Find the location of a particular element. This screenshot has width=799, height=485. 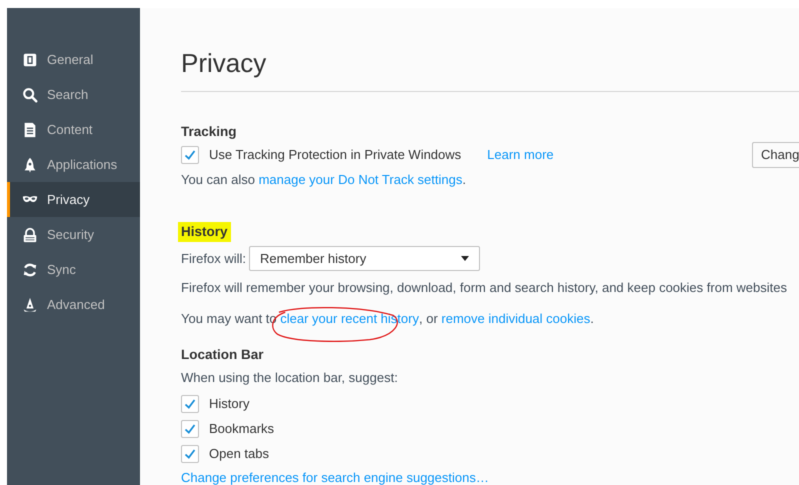

padlock-icon is located at coordinates (30, 234).